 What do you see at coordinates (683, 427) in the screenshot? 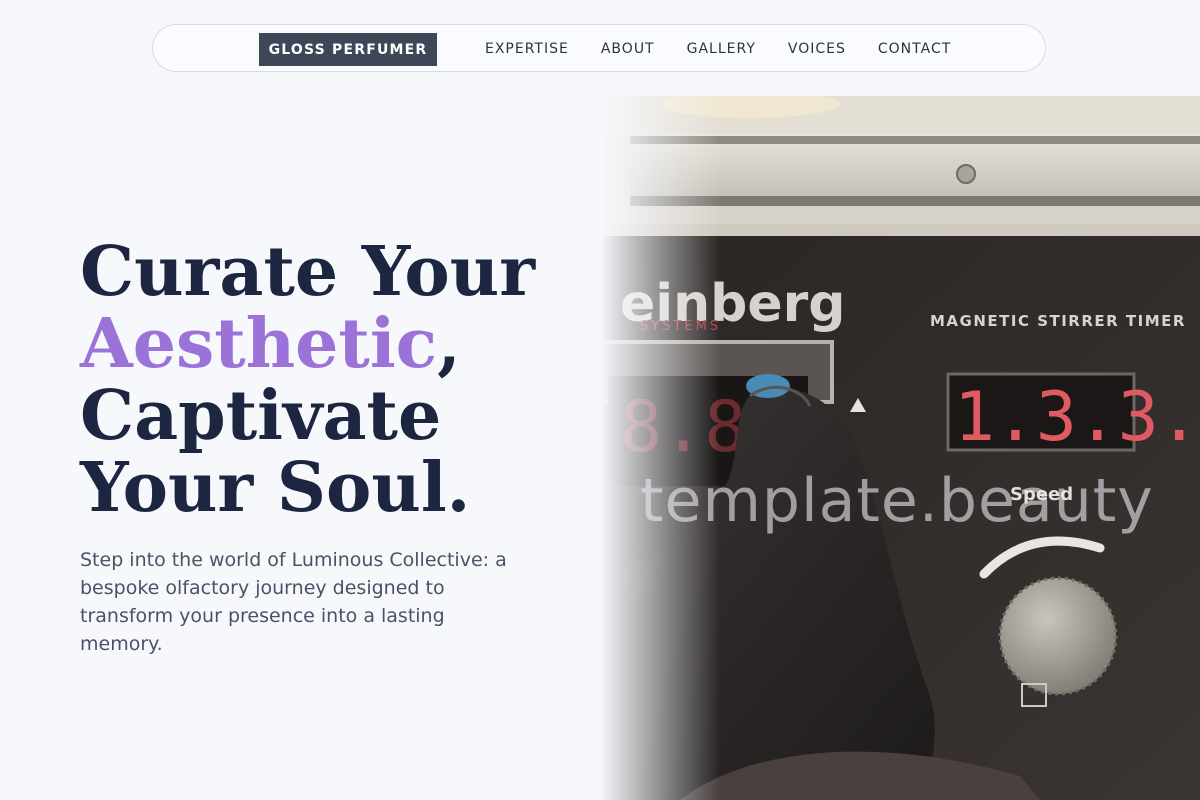
I see `left-display-digits: 8.8` at bounding box center [683, 427].